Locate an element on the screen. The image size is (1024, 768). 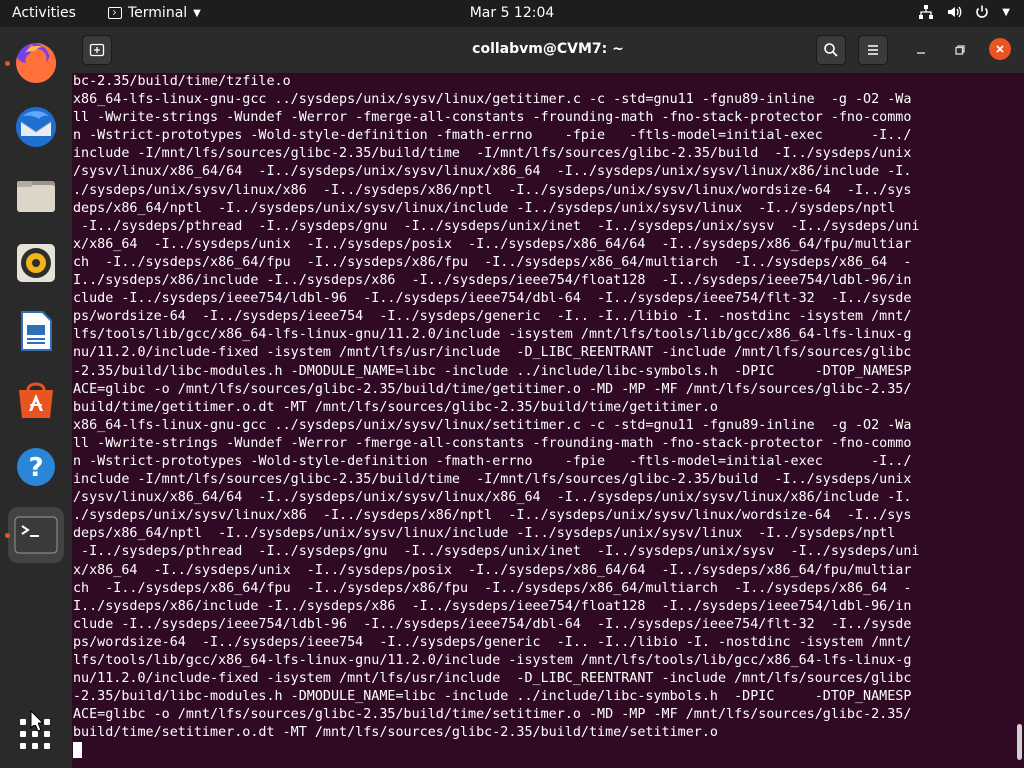
help-icon: ? is located at coordinates (36, 467).